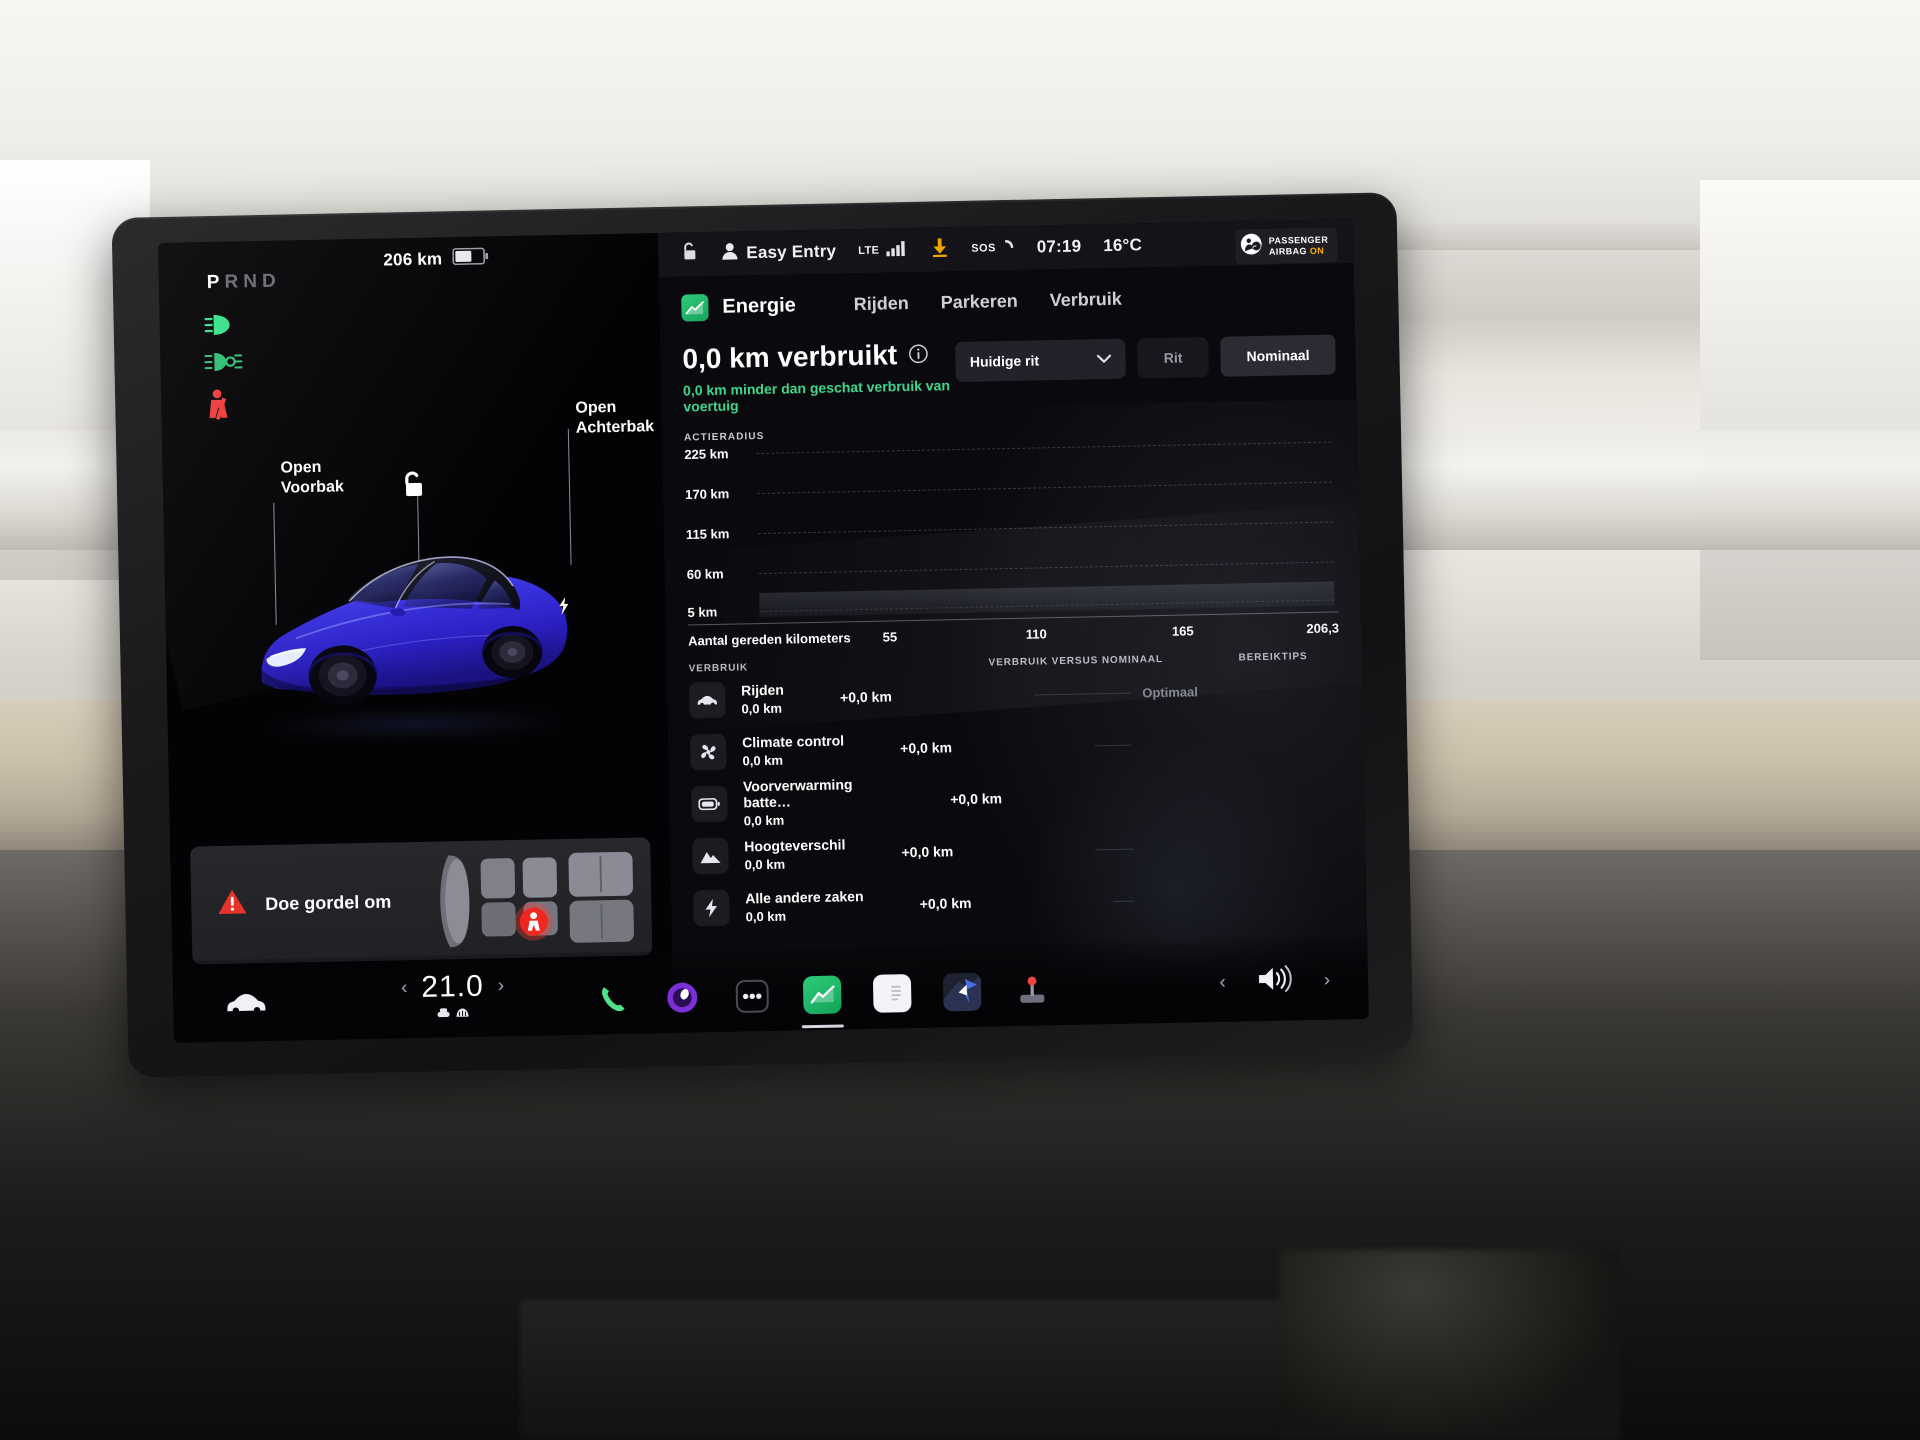 This screenshot has height=1440, width=1920. I want to click on sos-button: SOS, so click(993, 248).